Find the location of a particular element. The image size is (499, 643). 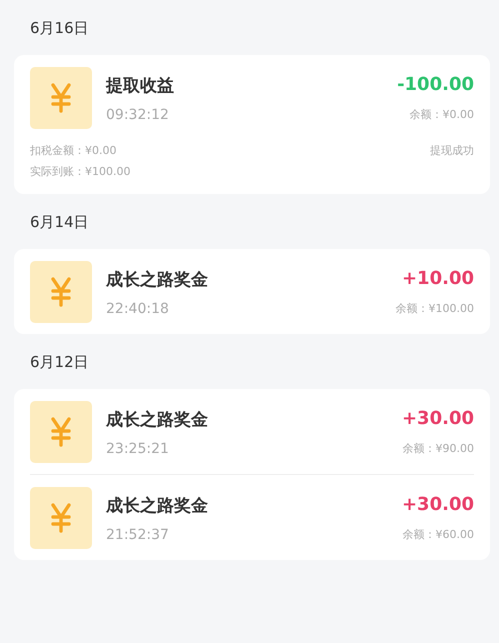

amount-text: -100.00 is located at coordinates (435, 84).